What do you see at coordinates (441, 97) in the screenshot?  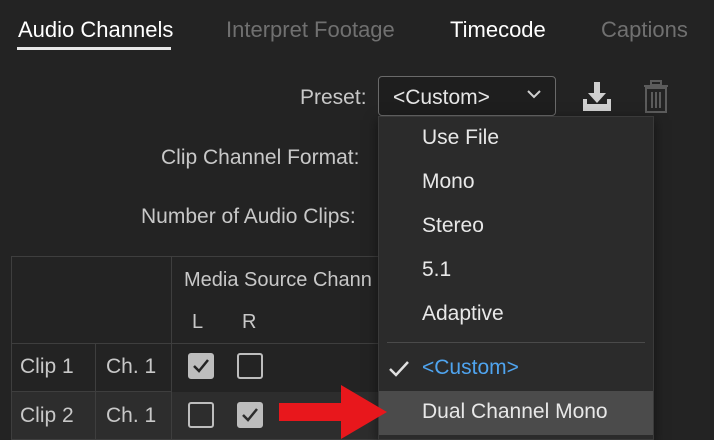 I see `preset-value: <Custom>` at bounding box center [441, 97].